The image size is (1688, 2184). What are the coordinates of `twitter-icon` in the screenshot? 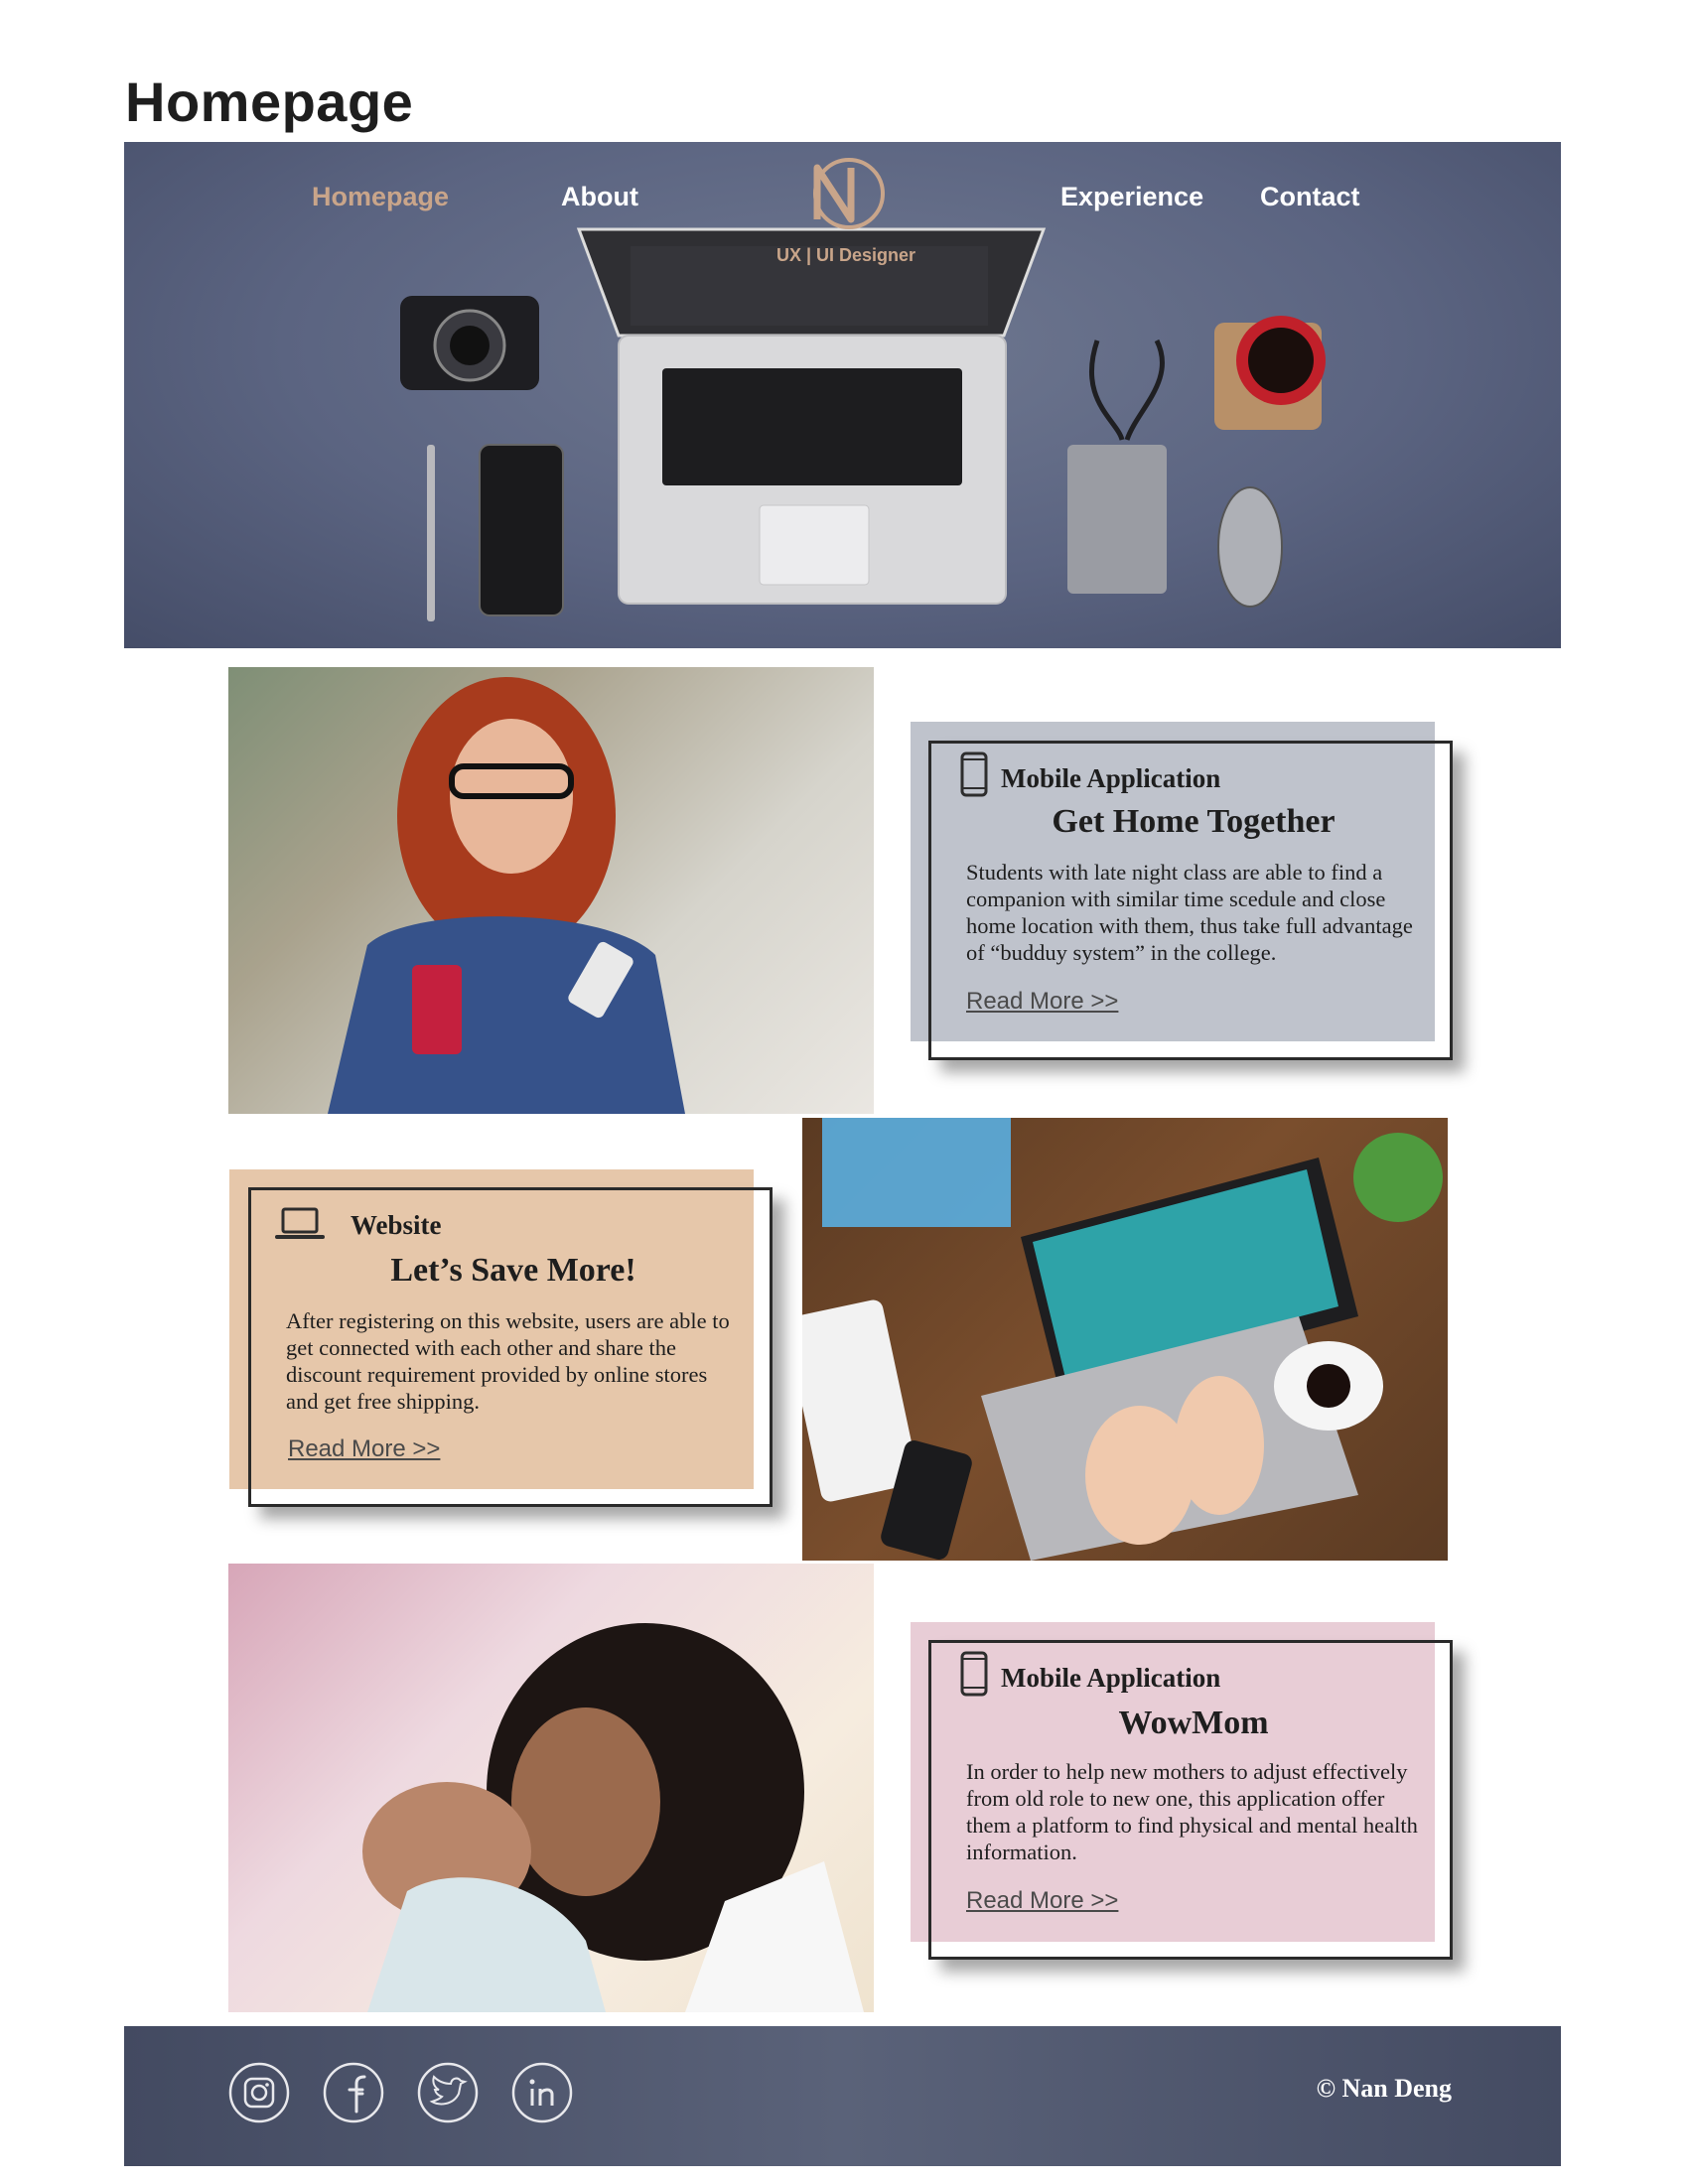 It's located at (448, 2092).